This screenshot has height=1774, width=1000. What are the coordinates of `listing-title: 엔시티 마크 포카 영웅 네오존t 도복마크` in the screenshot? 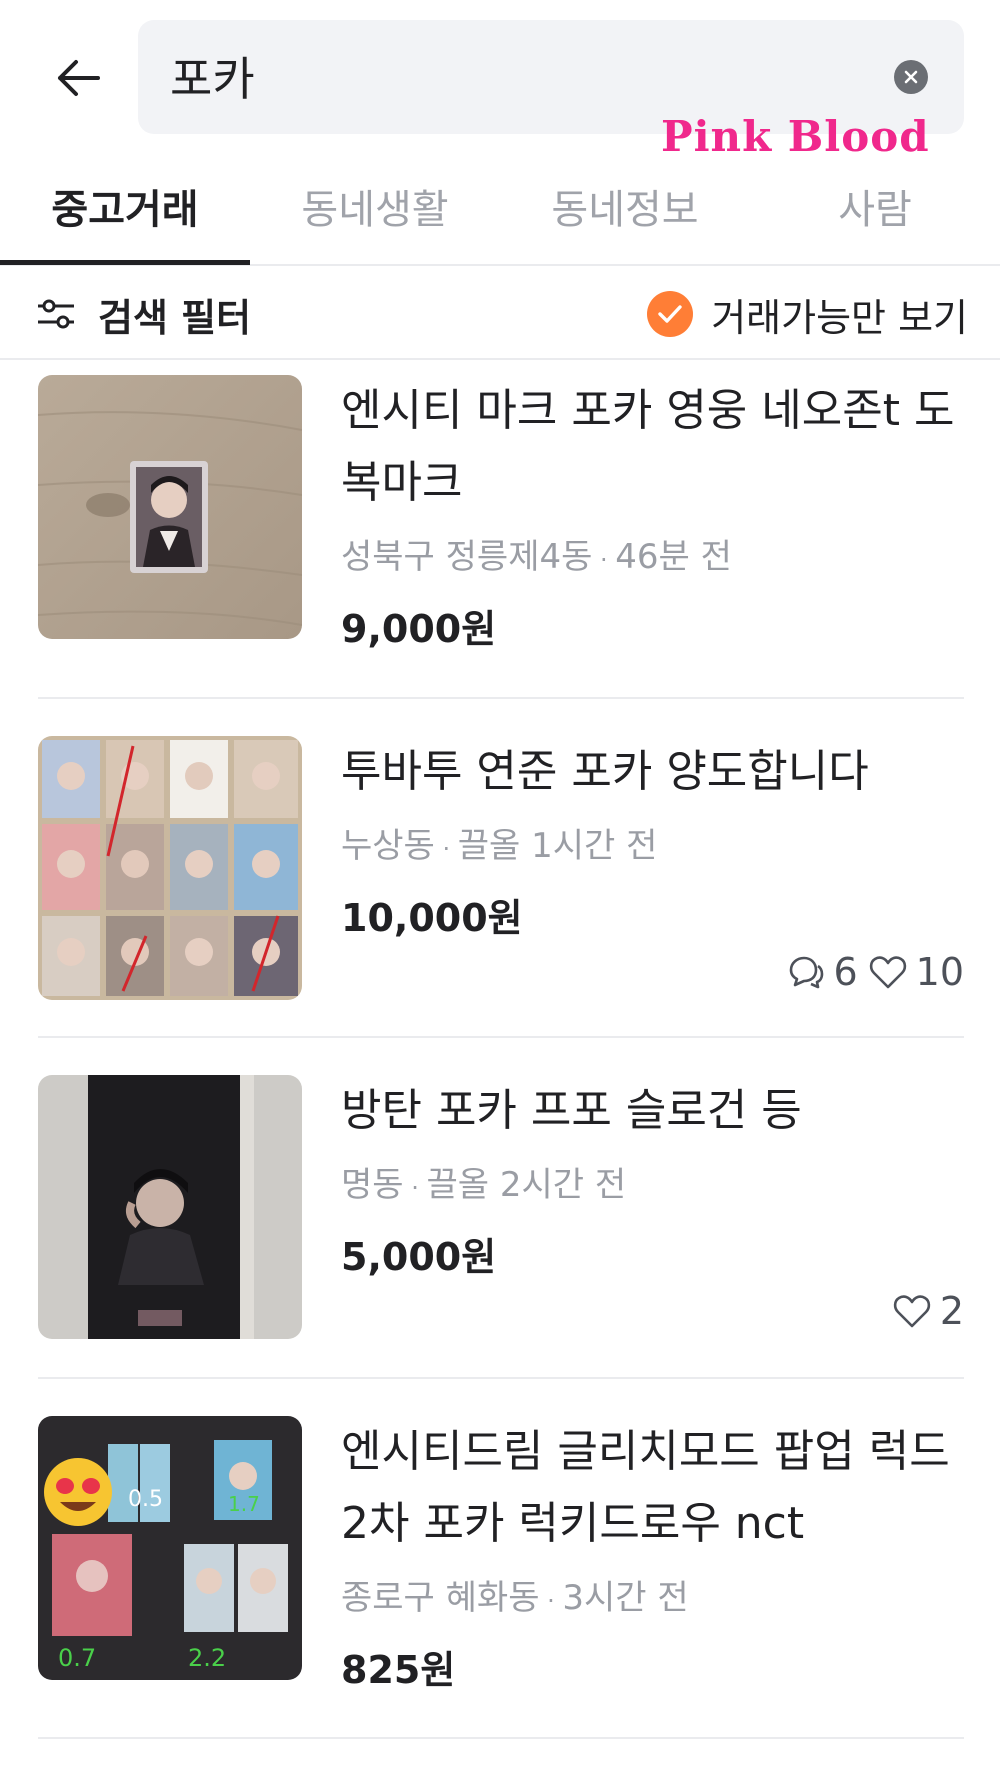 It's located at (648, 446).